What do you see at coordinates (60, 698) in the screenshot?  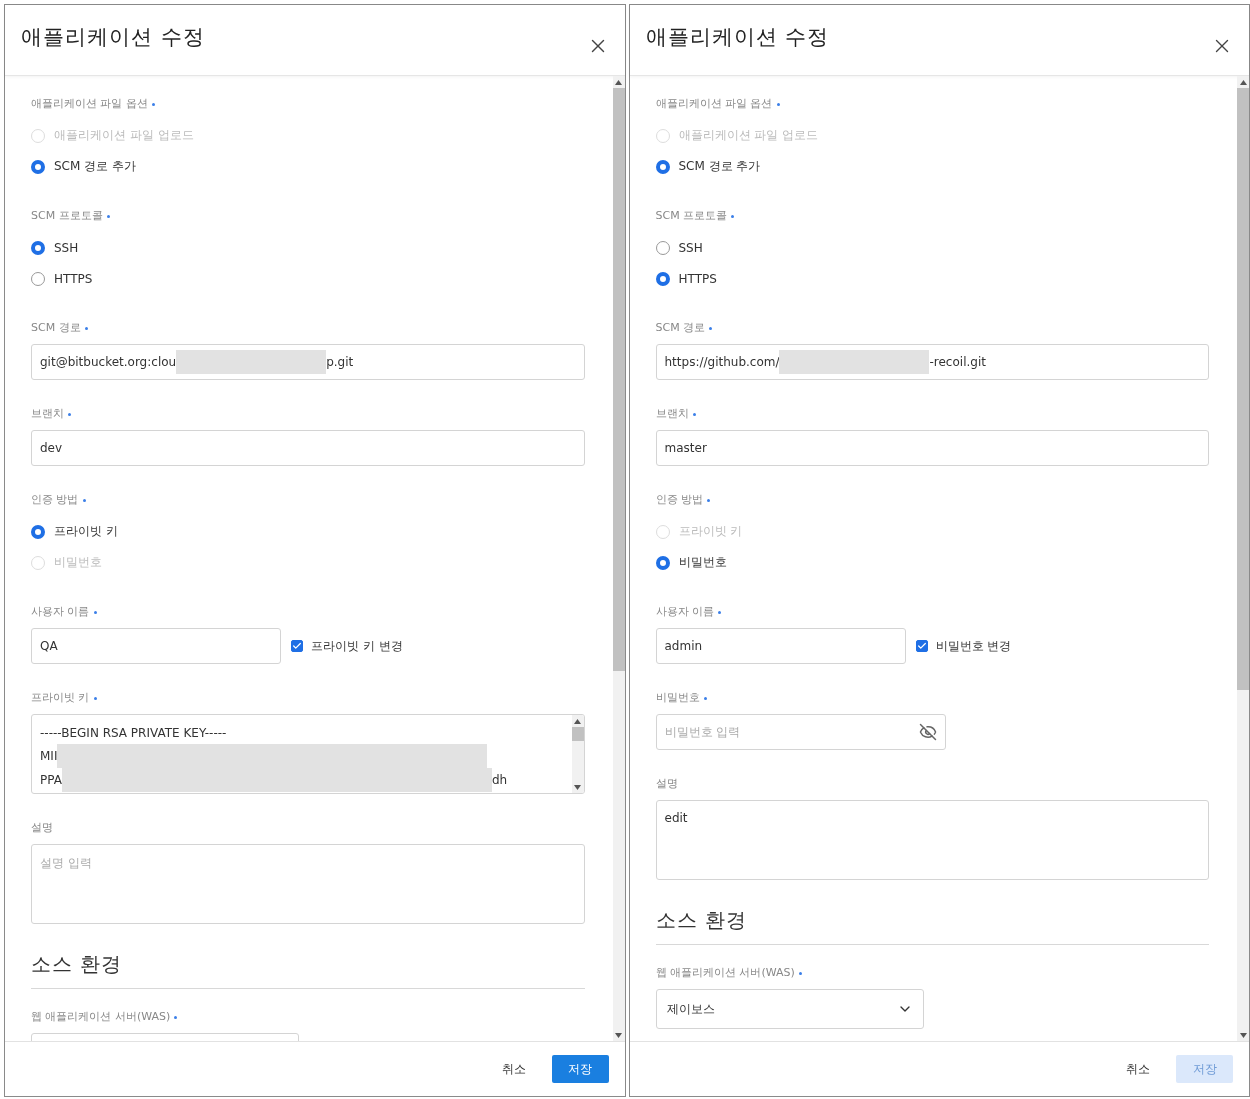 I see `field-label: 프라이빗 키` at bounding box center [60, 698].